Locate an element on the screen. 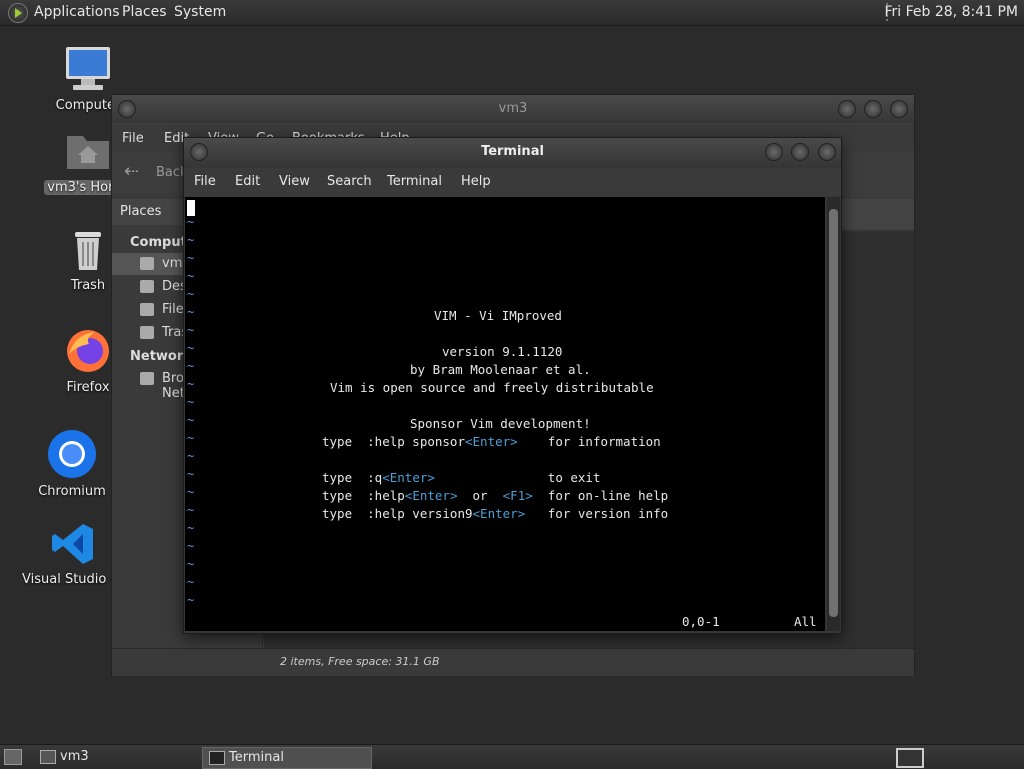  terminal-menubar: File Edit View Search Terminal Help is located at coordinates (512, 182).